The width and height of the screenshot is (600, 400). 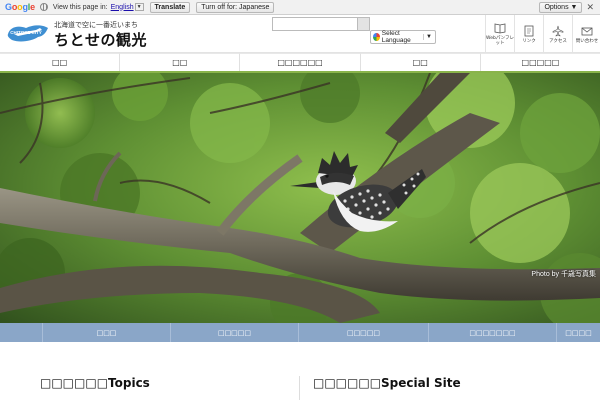 What do you see at coordinates (299, 388) in the screenshot?
I see `section-divider` at bounding box center [299, 388].